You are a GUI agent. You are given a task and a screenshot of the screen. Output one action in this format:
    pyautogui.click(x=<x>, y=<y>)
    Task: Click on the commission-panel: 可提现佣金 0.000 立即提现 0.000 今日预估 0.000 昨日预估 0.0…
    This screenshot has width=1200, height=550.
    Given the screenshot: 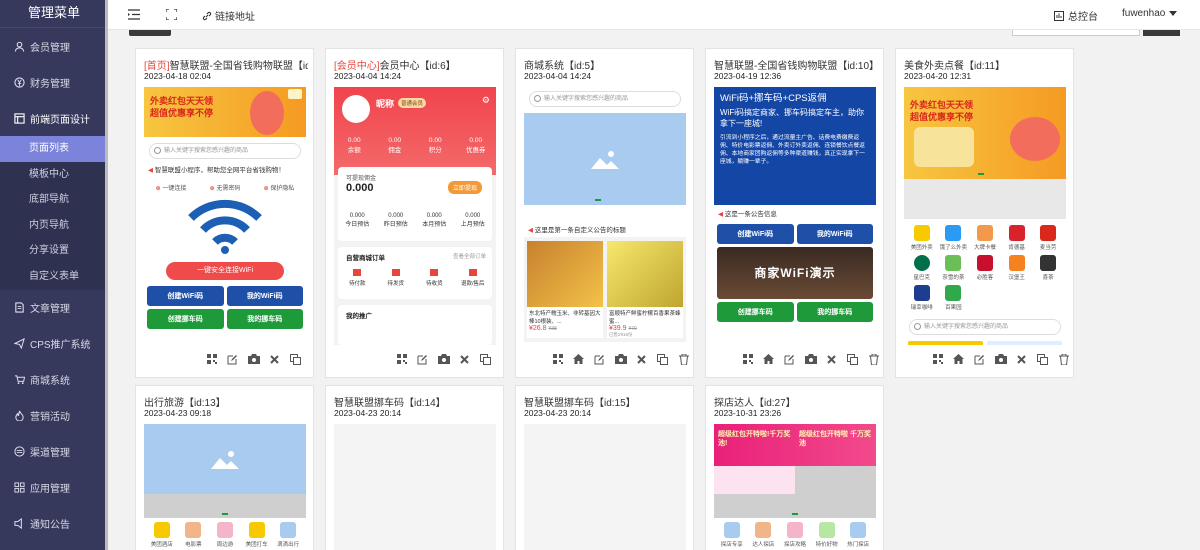 What is the action you would take?
    pyautogui.click(x=415, y=204)
    